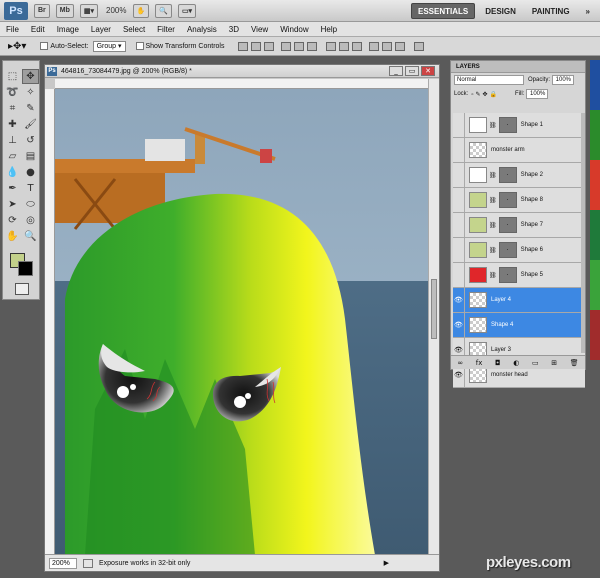  I want to click on layer-row: ⛓ · Shape 1, so click(519, 125).